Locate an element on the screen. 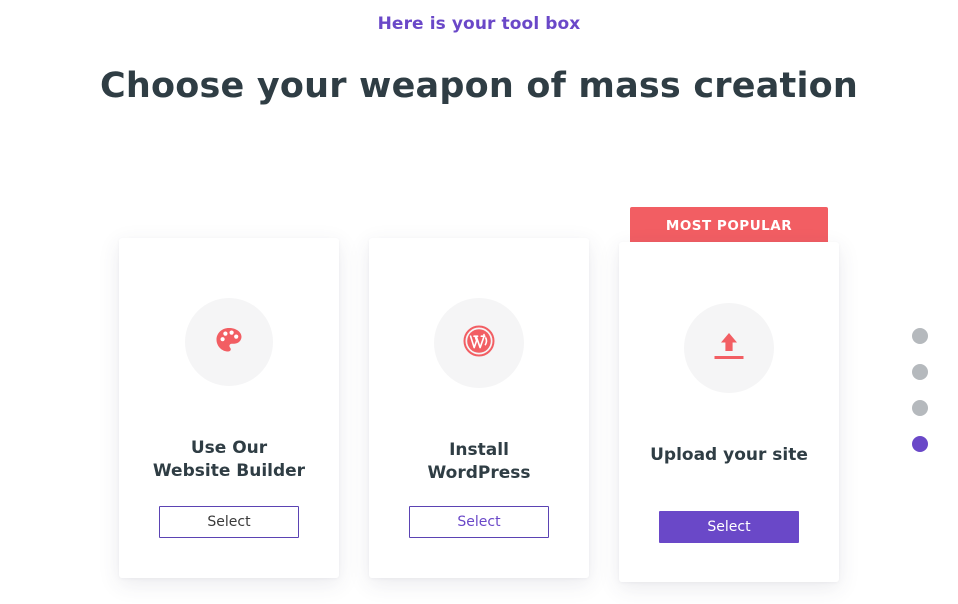 The height and width of the screenshot is (604, 958). page-title: Choose your weapon of mass creation is located at coordinates (478, 86).